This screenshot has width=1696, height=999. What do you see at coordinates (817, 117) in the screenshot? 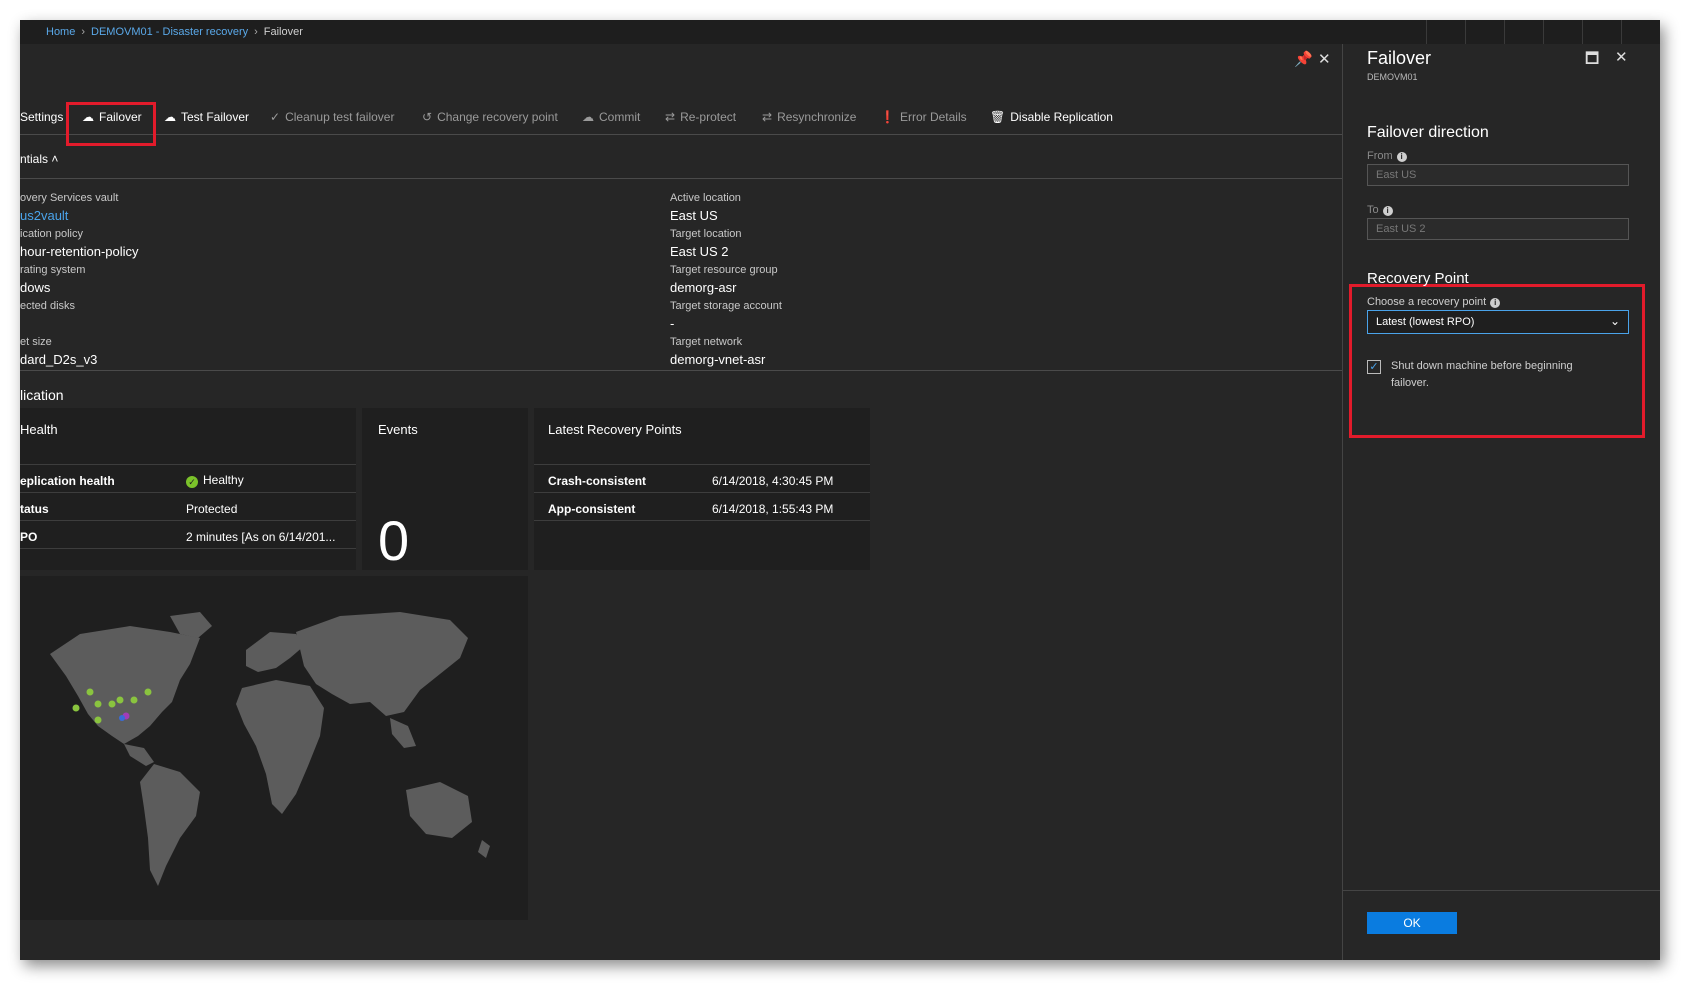
I see `resync-label: Resynchronize` at bounding box center [817, 117].